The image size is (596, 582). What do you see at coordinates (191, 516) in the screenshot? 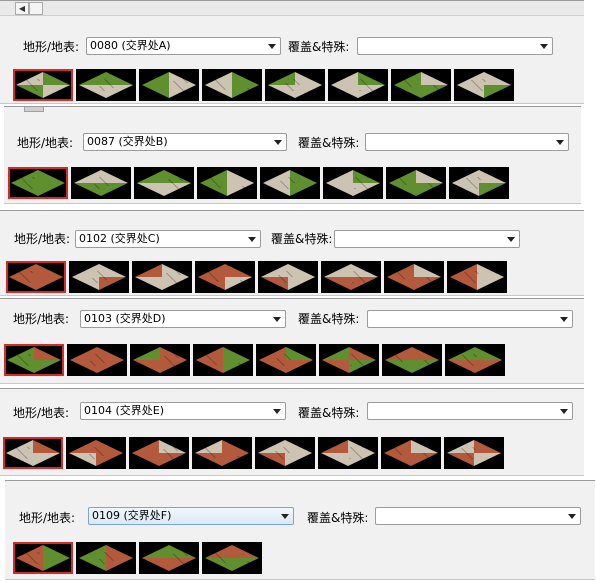
I see `terrain-select: 0109 (交界处F)` at bounding box center [191, 516].